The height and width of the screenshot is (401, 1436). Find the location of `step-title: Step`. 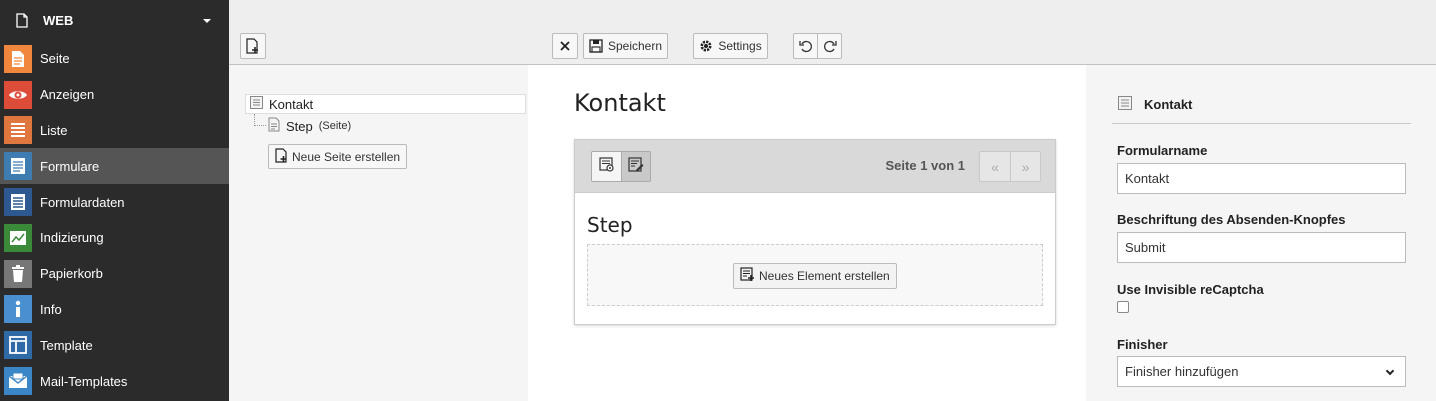

step-title: Step is located at coordinates (610, 225).